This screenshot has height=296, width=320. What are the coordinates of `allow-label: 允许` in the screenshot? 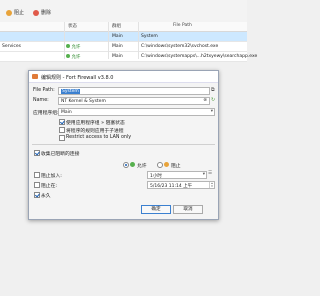 It's located at (142, 166).